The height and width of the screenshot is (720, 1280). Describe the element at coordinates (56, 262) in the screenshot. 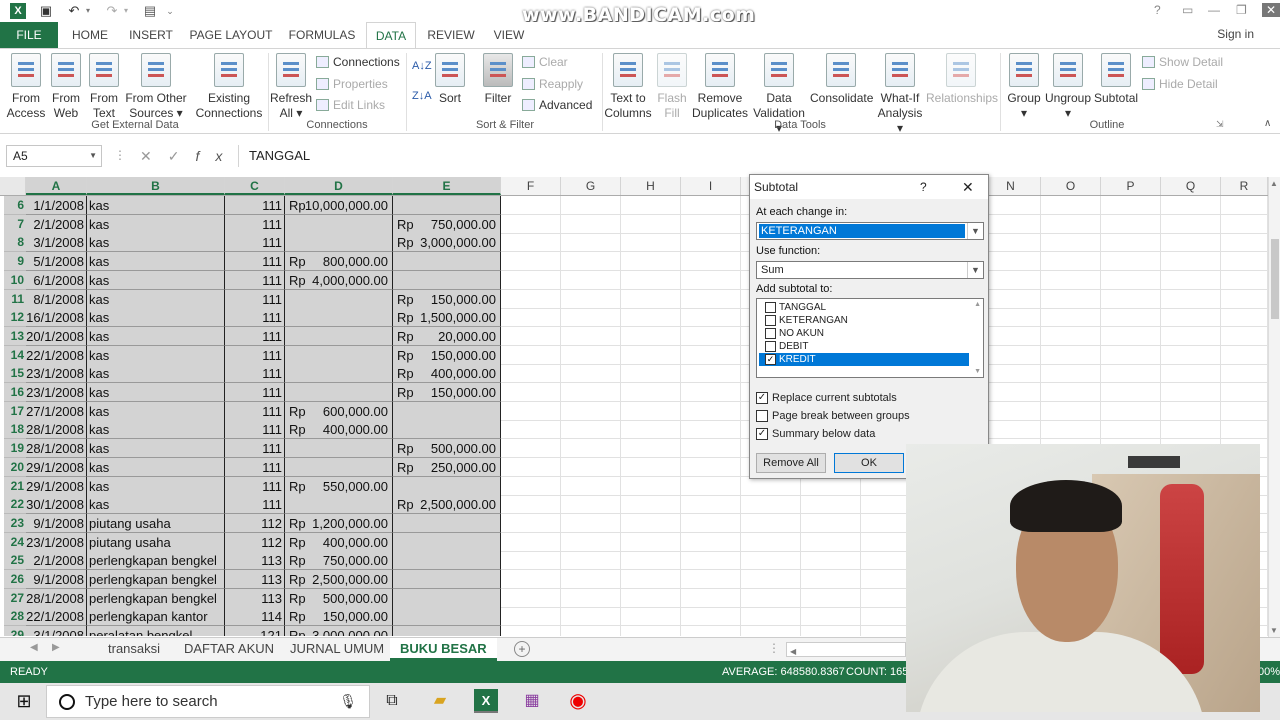

I see `cell-tanggal: 5/1/2008` at that location.